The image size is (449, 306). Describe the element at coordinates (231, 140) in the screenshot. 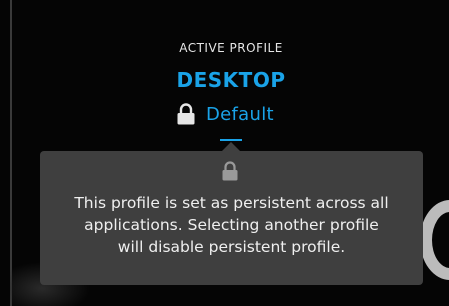

I see `hover-indicator` at that location.